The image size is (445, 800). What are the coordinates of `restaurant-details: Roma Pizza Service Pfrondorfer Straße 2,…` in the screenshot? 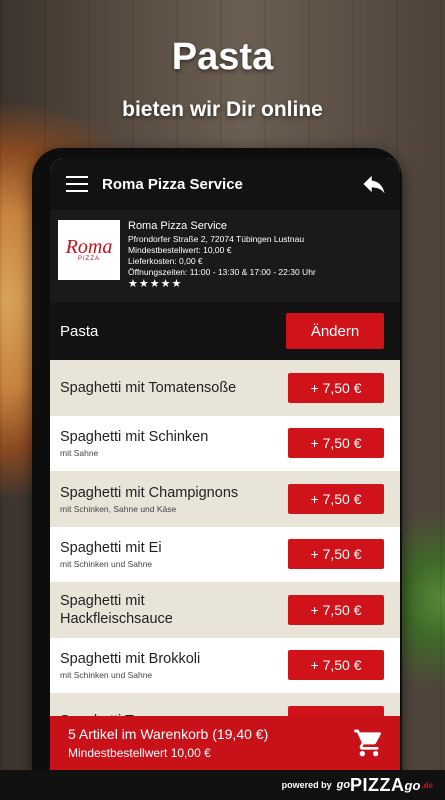 It's located at (222, 256).